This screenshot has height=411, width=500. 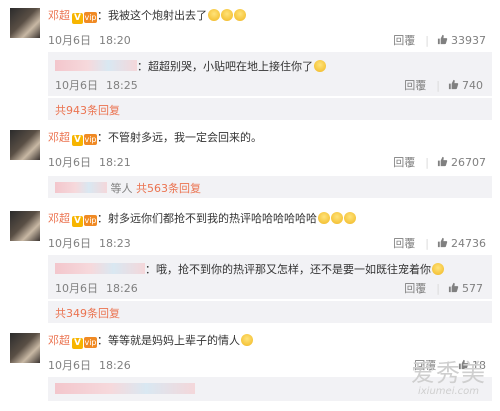 I want to click on comment-actions: 回覆 | 33937, so click(x=439, y=40).